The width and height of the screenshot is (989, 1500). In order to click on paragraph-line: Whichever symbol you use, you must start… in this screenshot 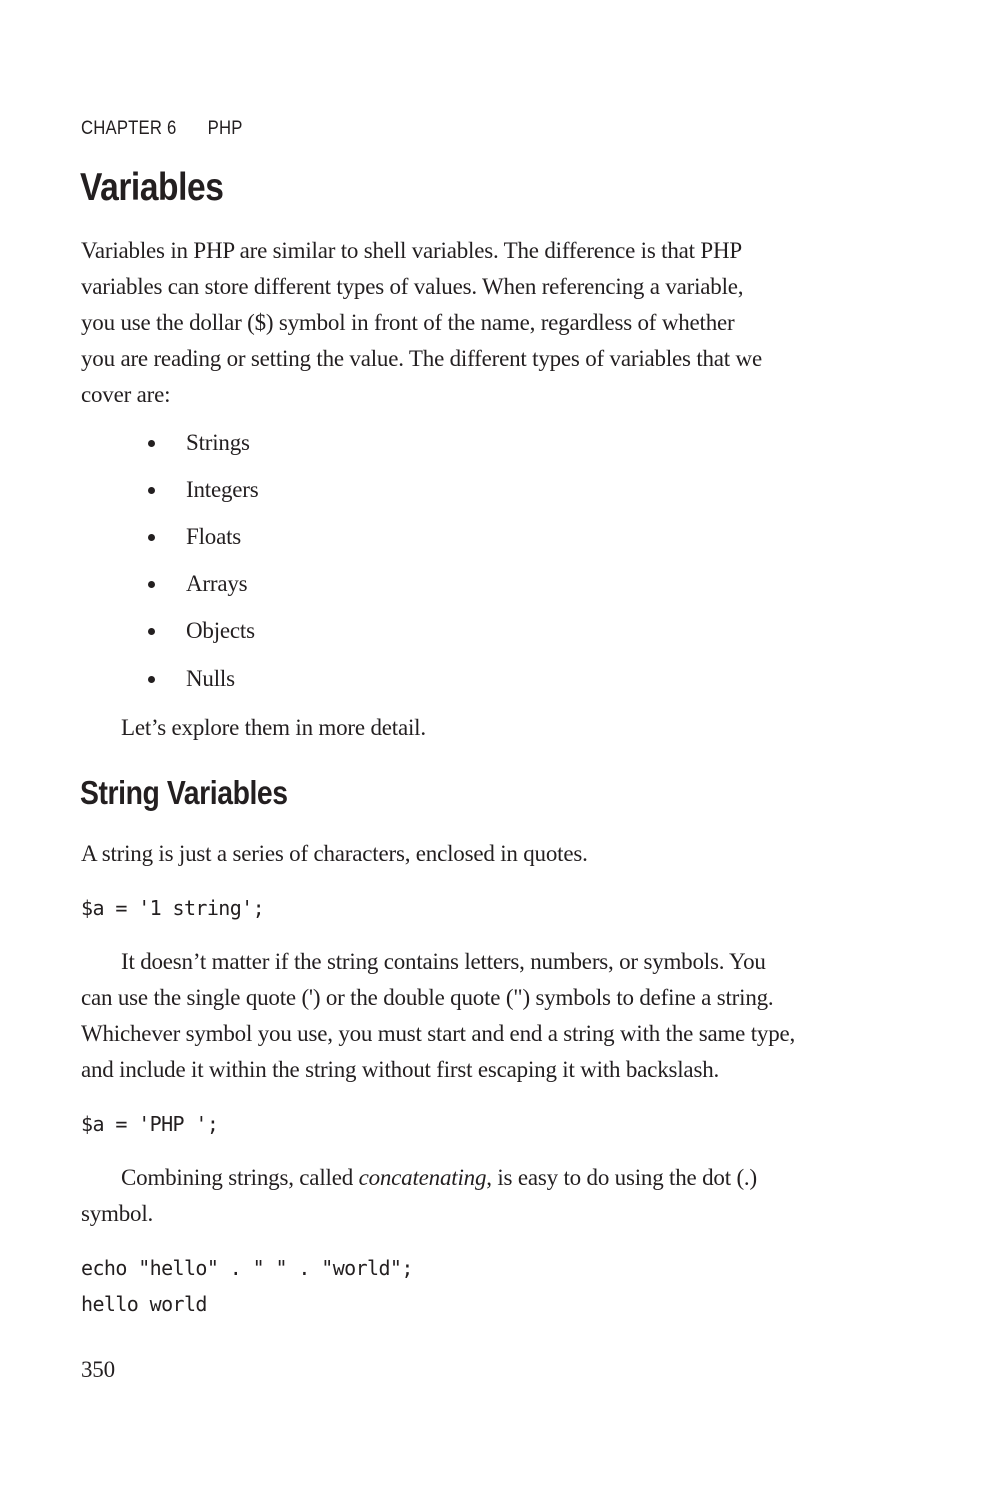, I will do `click(438, 1033)`.